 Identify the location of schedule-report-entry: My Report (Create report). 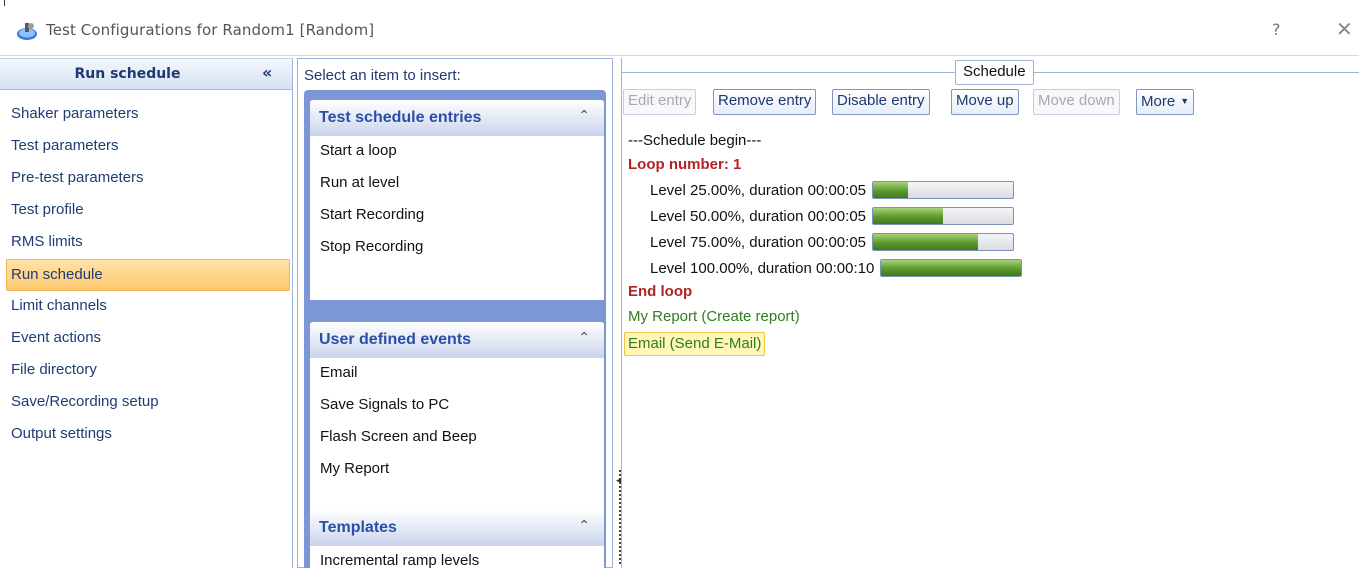
(714, 318).